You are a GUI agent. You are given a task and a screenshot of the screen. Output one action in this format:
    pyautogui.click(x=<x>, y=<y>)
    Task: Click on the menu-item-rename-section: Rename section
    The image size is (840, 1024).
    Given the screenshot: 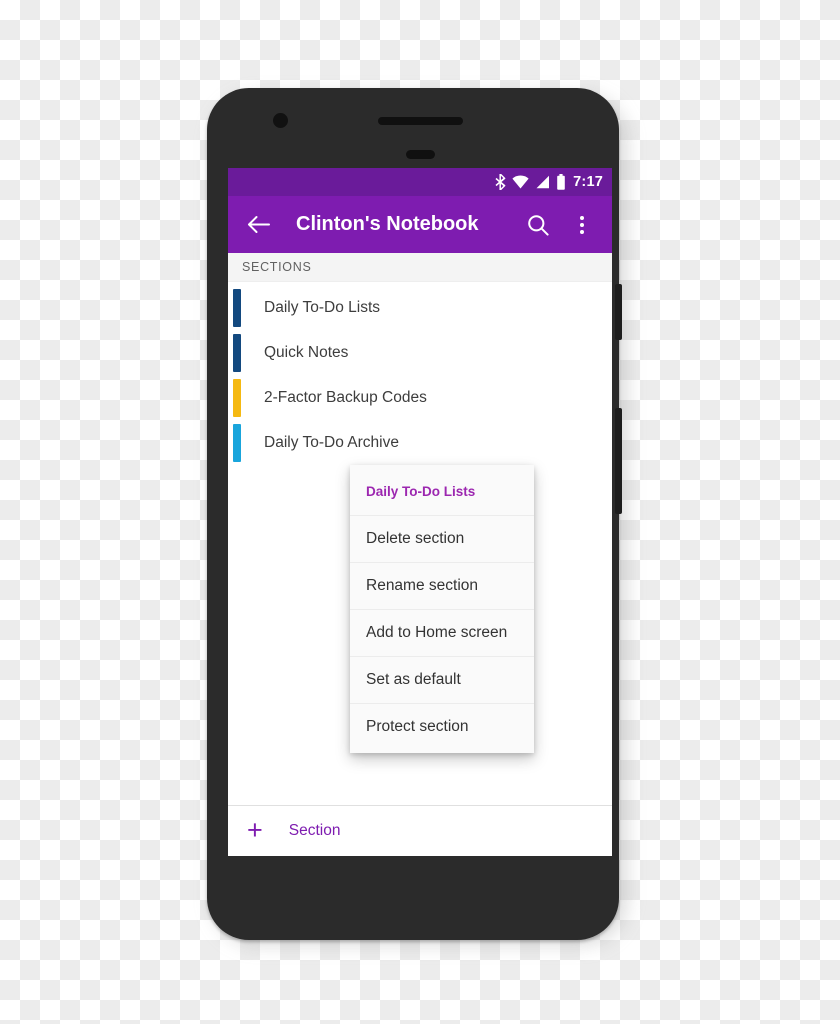 What is the action you would take?
    pyautogui.click(x=442, y=585)
    